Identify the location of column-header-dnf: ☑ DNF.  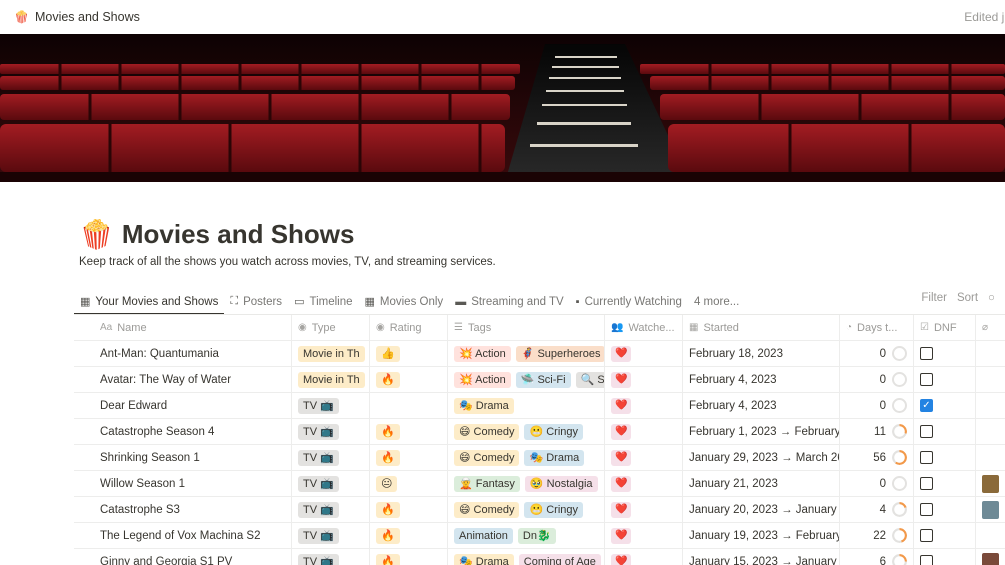
(945, 327).